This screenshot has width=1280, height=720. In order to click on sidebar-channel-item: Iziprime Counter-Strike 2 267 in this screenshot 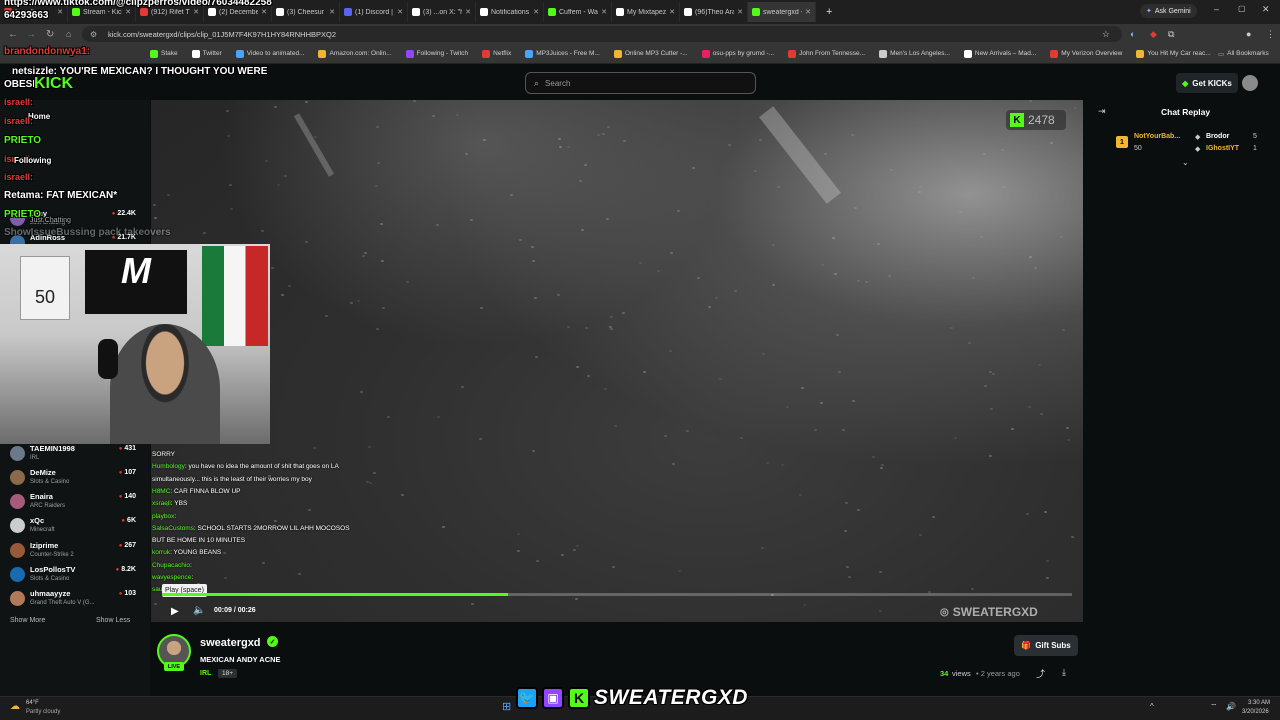, I will do `click(72, 552)`.